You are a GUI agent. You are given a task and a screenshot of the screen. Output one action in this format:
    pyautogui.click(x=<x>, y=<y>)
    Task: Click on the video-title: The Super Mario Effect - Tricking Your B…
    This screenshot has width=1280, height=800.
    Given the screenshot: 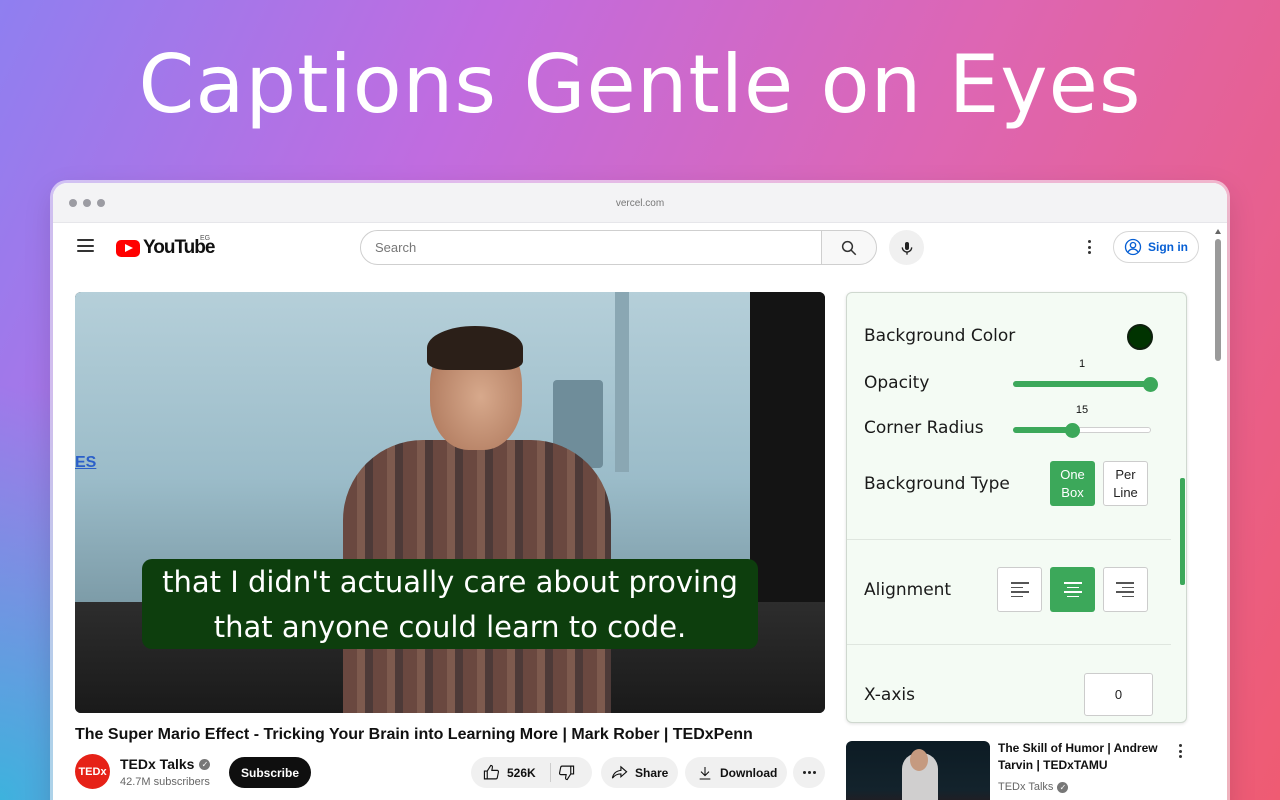 What is the action you would take?
    pyautogui.click(x=414, y=734)
    